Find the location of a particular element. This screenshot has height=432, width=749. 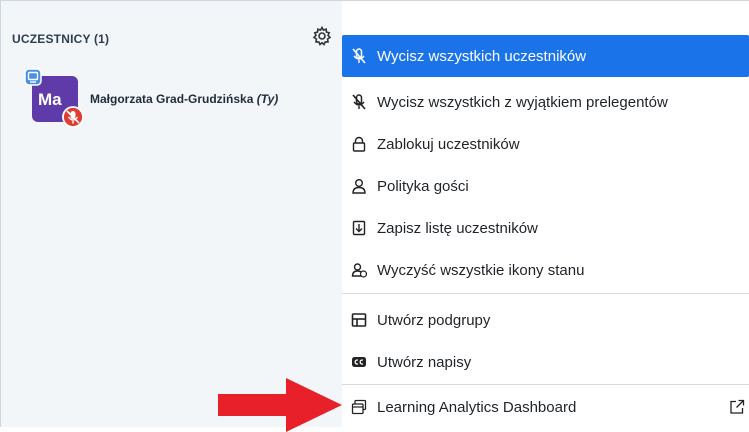

menu-item-guest-policy: Polityka gości is located at coordinates (545, 186).